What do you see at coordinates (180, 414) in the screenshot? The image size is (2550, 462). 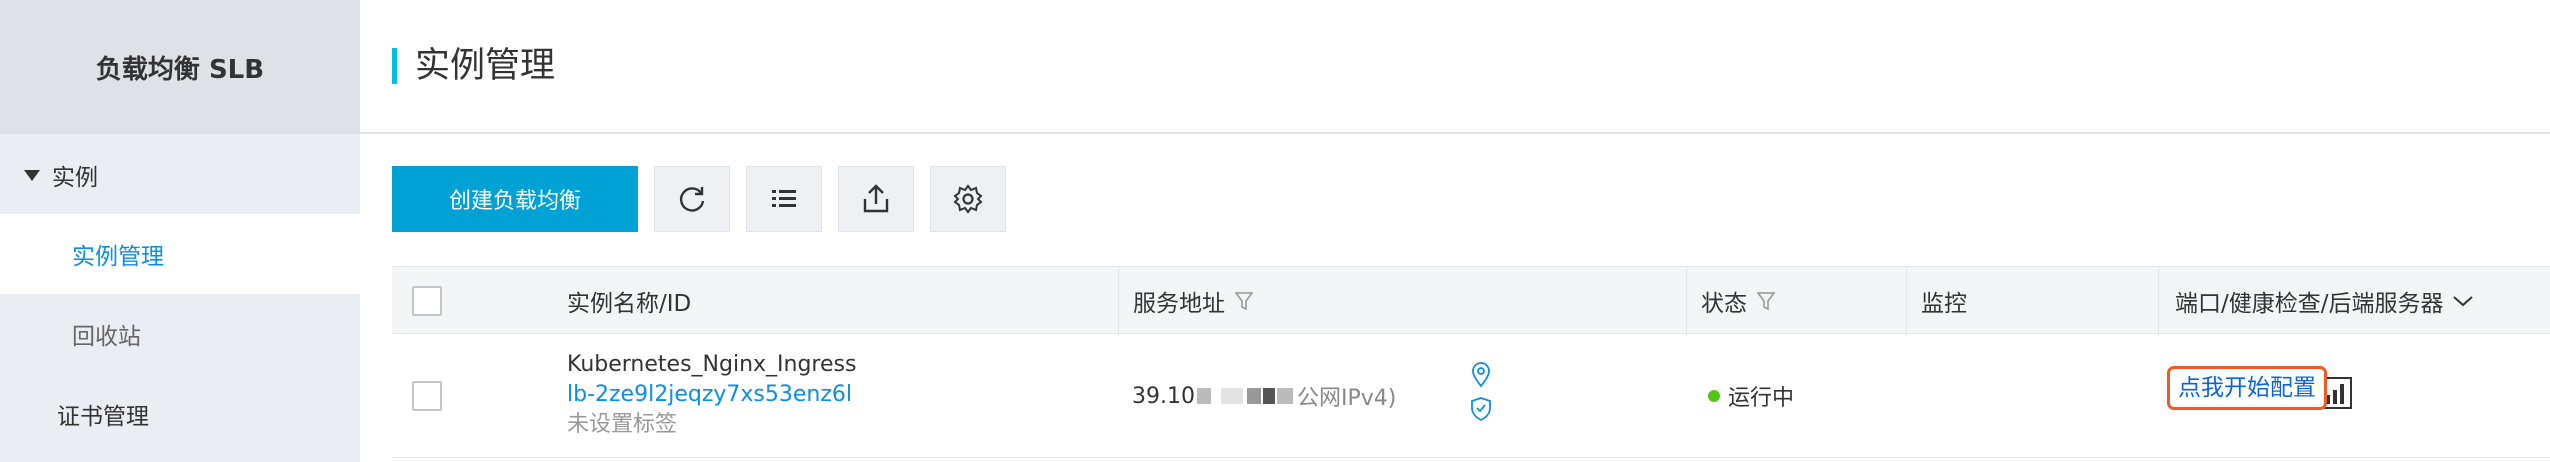 I see `sidebar-item-certificate-management: 证书管理` at bounding box center [180, 414].